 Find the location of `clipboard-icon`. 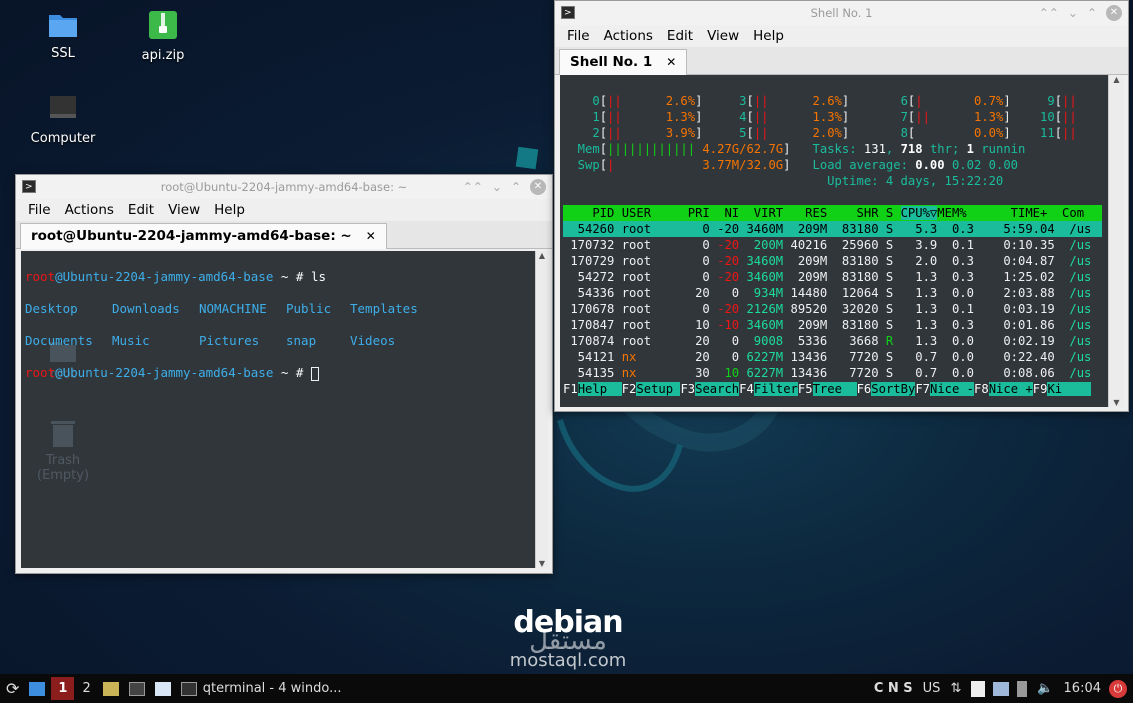

clipboard-icon is located at coordinates (978, 688).